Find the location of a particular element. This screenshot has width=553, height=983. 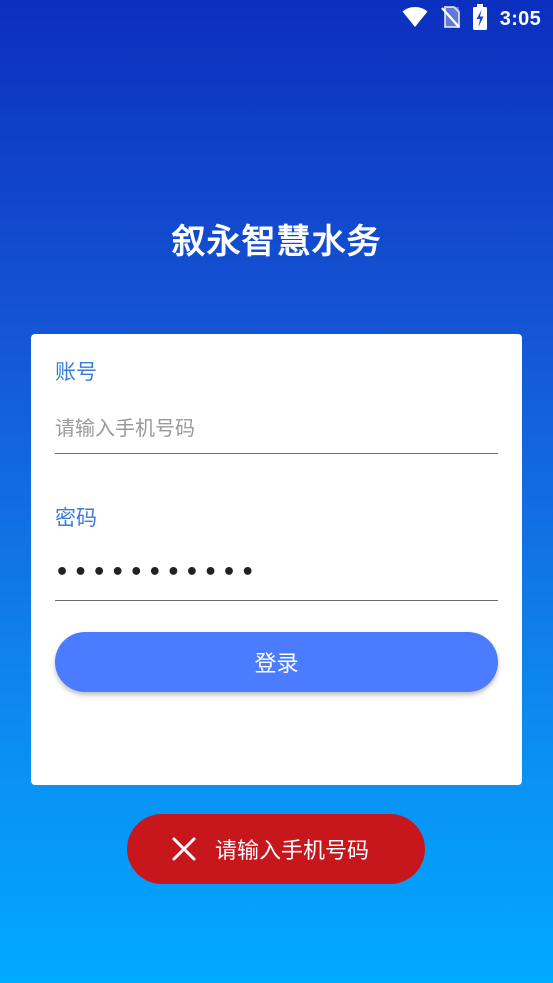

password-input: ••••••••••• is located at coordinates (157, 572).